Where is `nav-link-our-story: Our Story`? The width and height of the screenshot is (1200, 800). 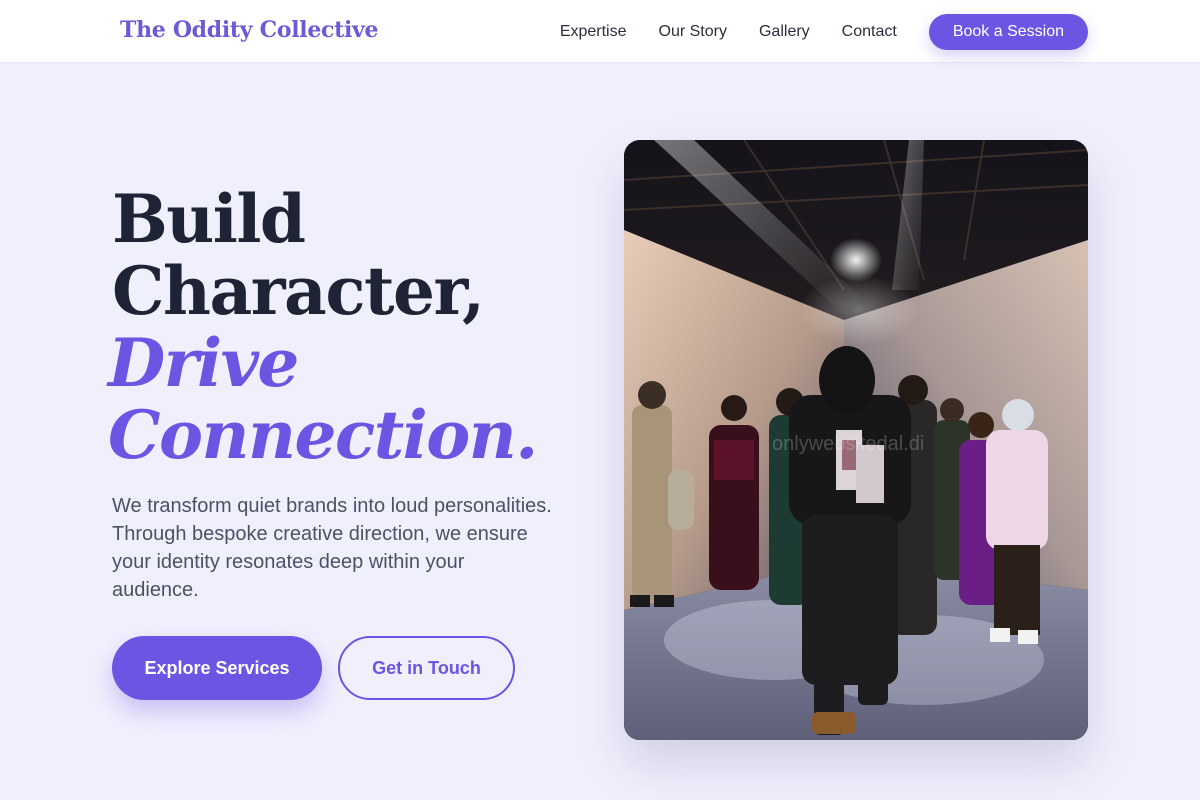
nav-link-our-story: Our Story is located at coordinates (693, 32).